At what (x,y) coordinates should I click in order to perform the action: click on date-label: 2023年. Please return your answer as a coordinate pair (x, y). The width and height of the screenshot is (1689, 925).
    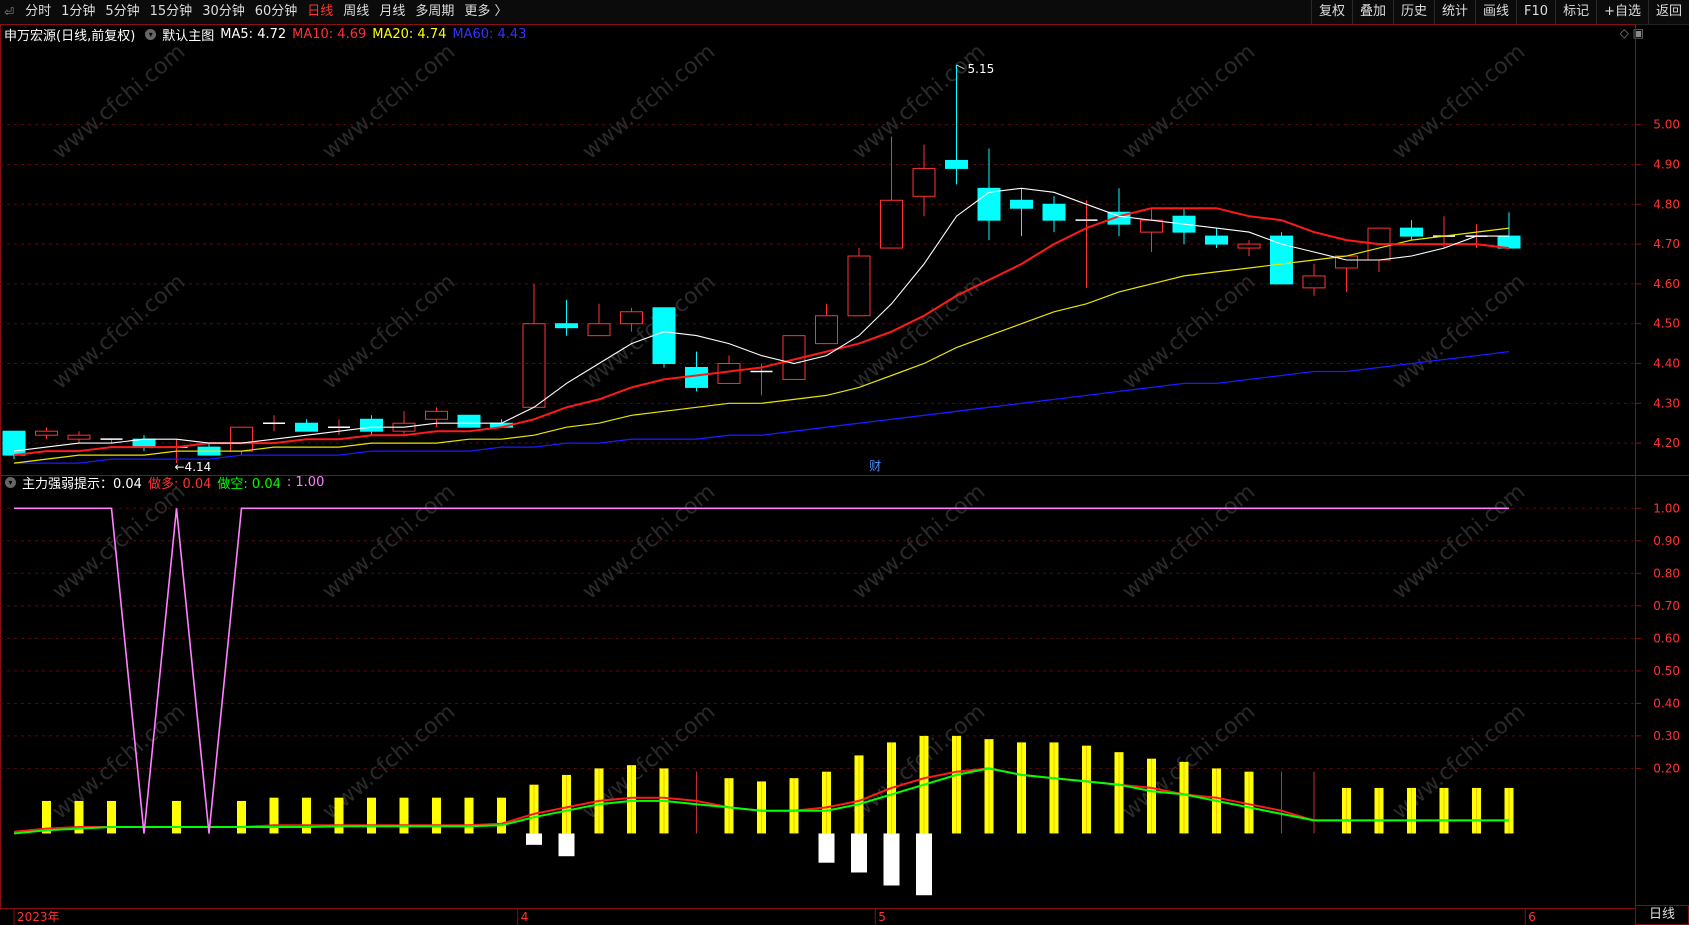
    Looking at the image, I should click on (38, 917).